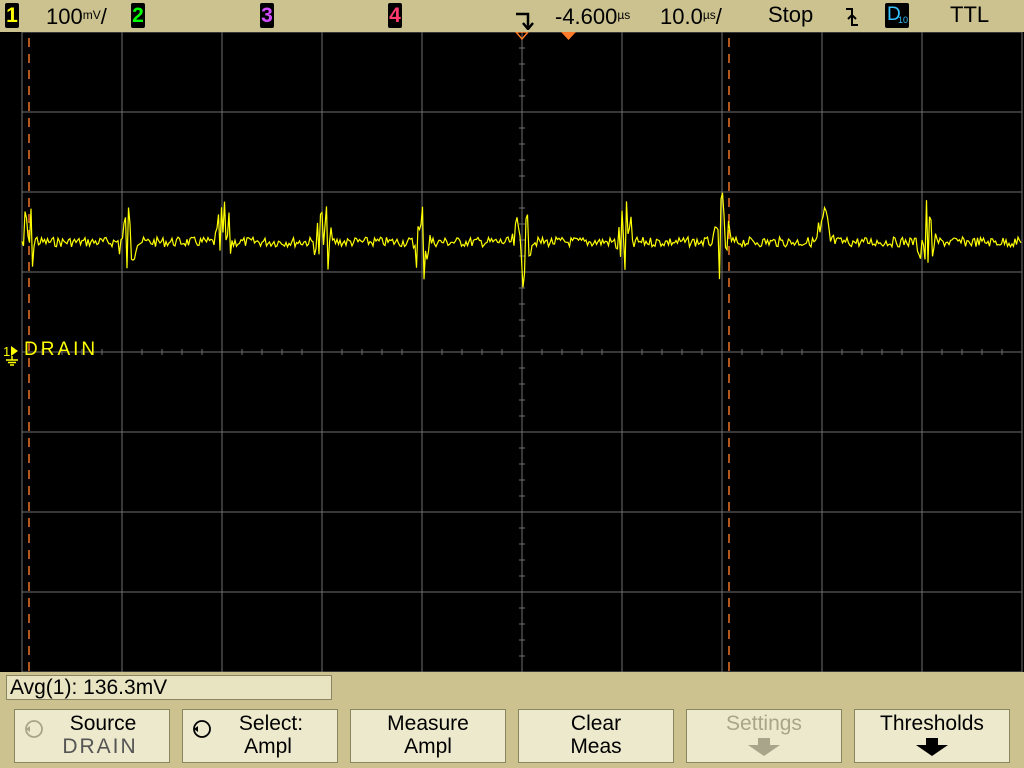 Image resolution: width=1024 pixels, height=768 pixels. I want to click on delay-marker-icon, so click(525, 21).